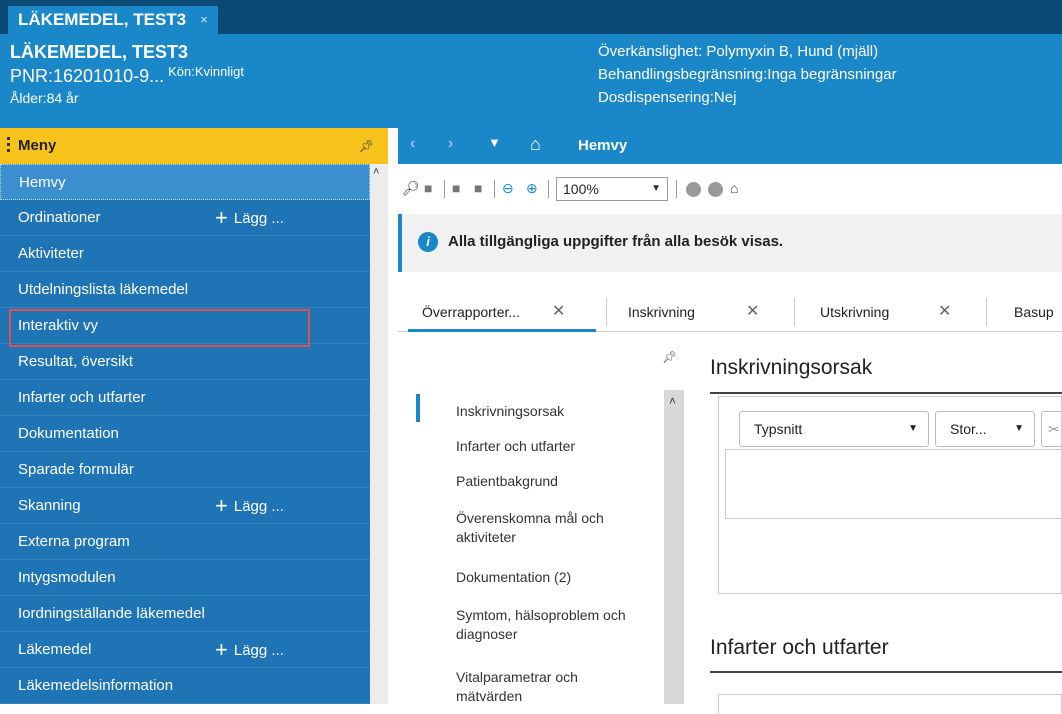 This screenshot has width=1062, height=714. I want to click on sidebar-item-hemvy: Hemvy, so click(185, 182).